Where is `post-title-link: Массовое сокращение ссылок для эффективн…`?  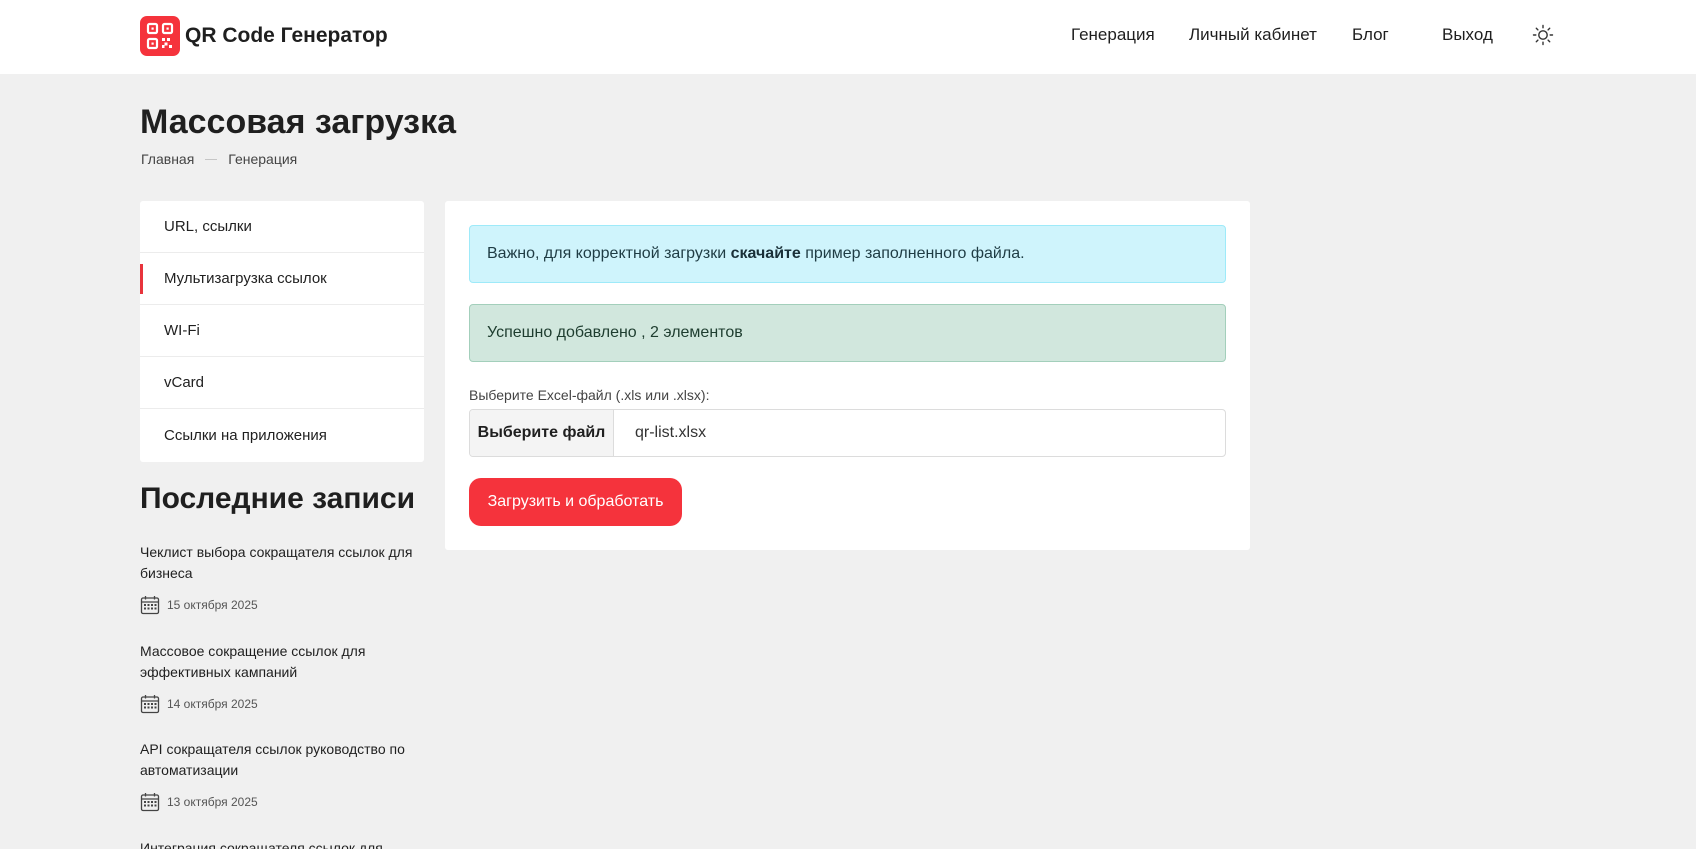
post-title-link: Массовое сокращение ссылок для эффективн… is located at coordinates (285, 662).